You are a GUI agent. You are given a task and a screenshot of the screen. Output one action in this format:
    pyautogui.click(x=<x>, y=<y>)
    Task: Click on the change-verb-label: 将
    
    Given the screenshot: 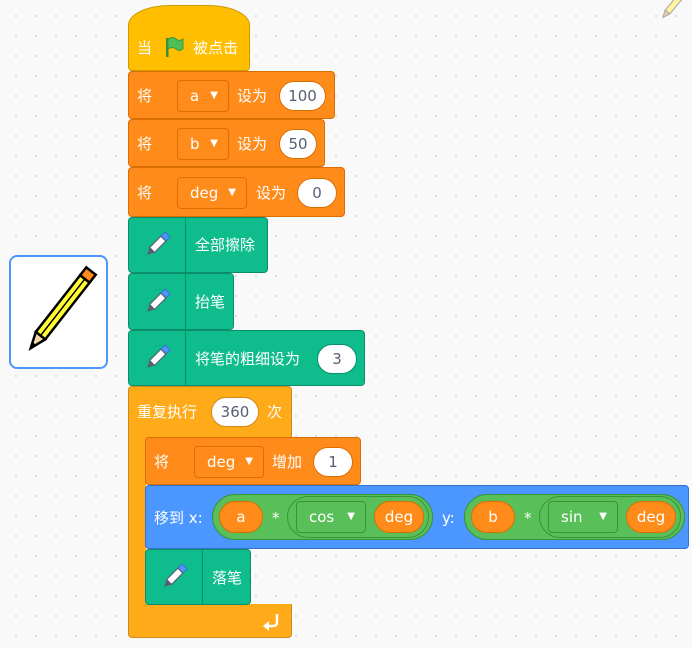 What is the action you would take?
    pyautogui.click(x=162, y=462)
    